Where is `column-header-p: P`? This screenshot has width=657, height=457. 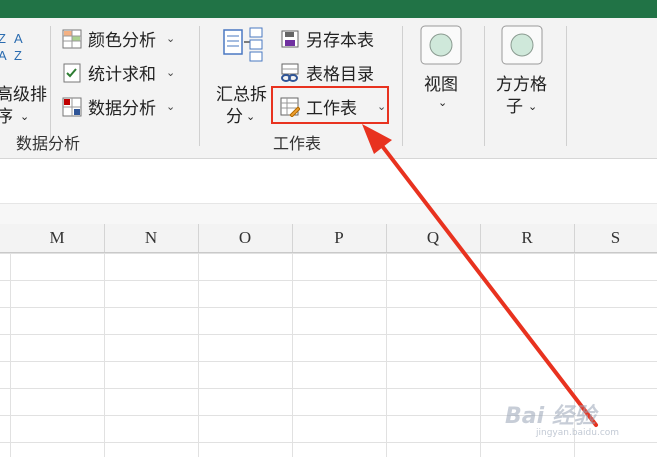
column-header-p: P is located at coordinates (339, 238).